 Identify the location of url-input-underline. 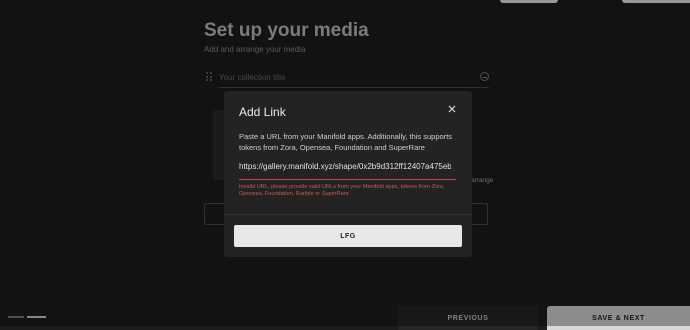
(347, 179).